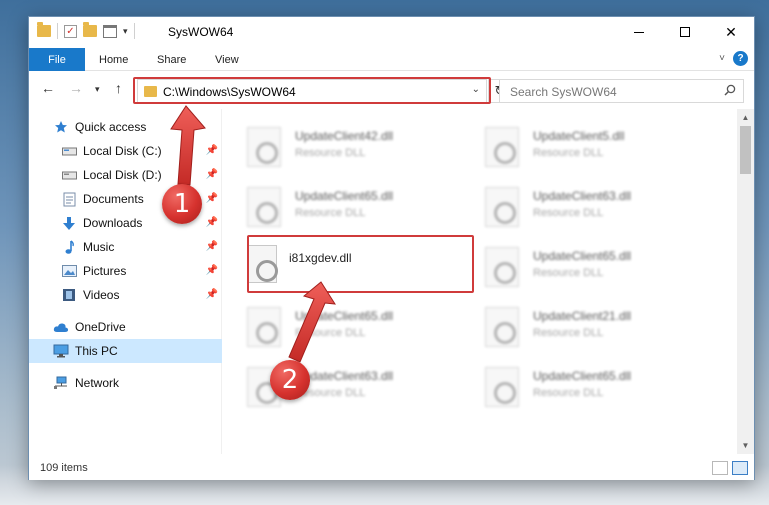  What do you see at coordinates (730, 90) in the screenshot?
I see `search-icon` at bounding box center [730, 90].